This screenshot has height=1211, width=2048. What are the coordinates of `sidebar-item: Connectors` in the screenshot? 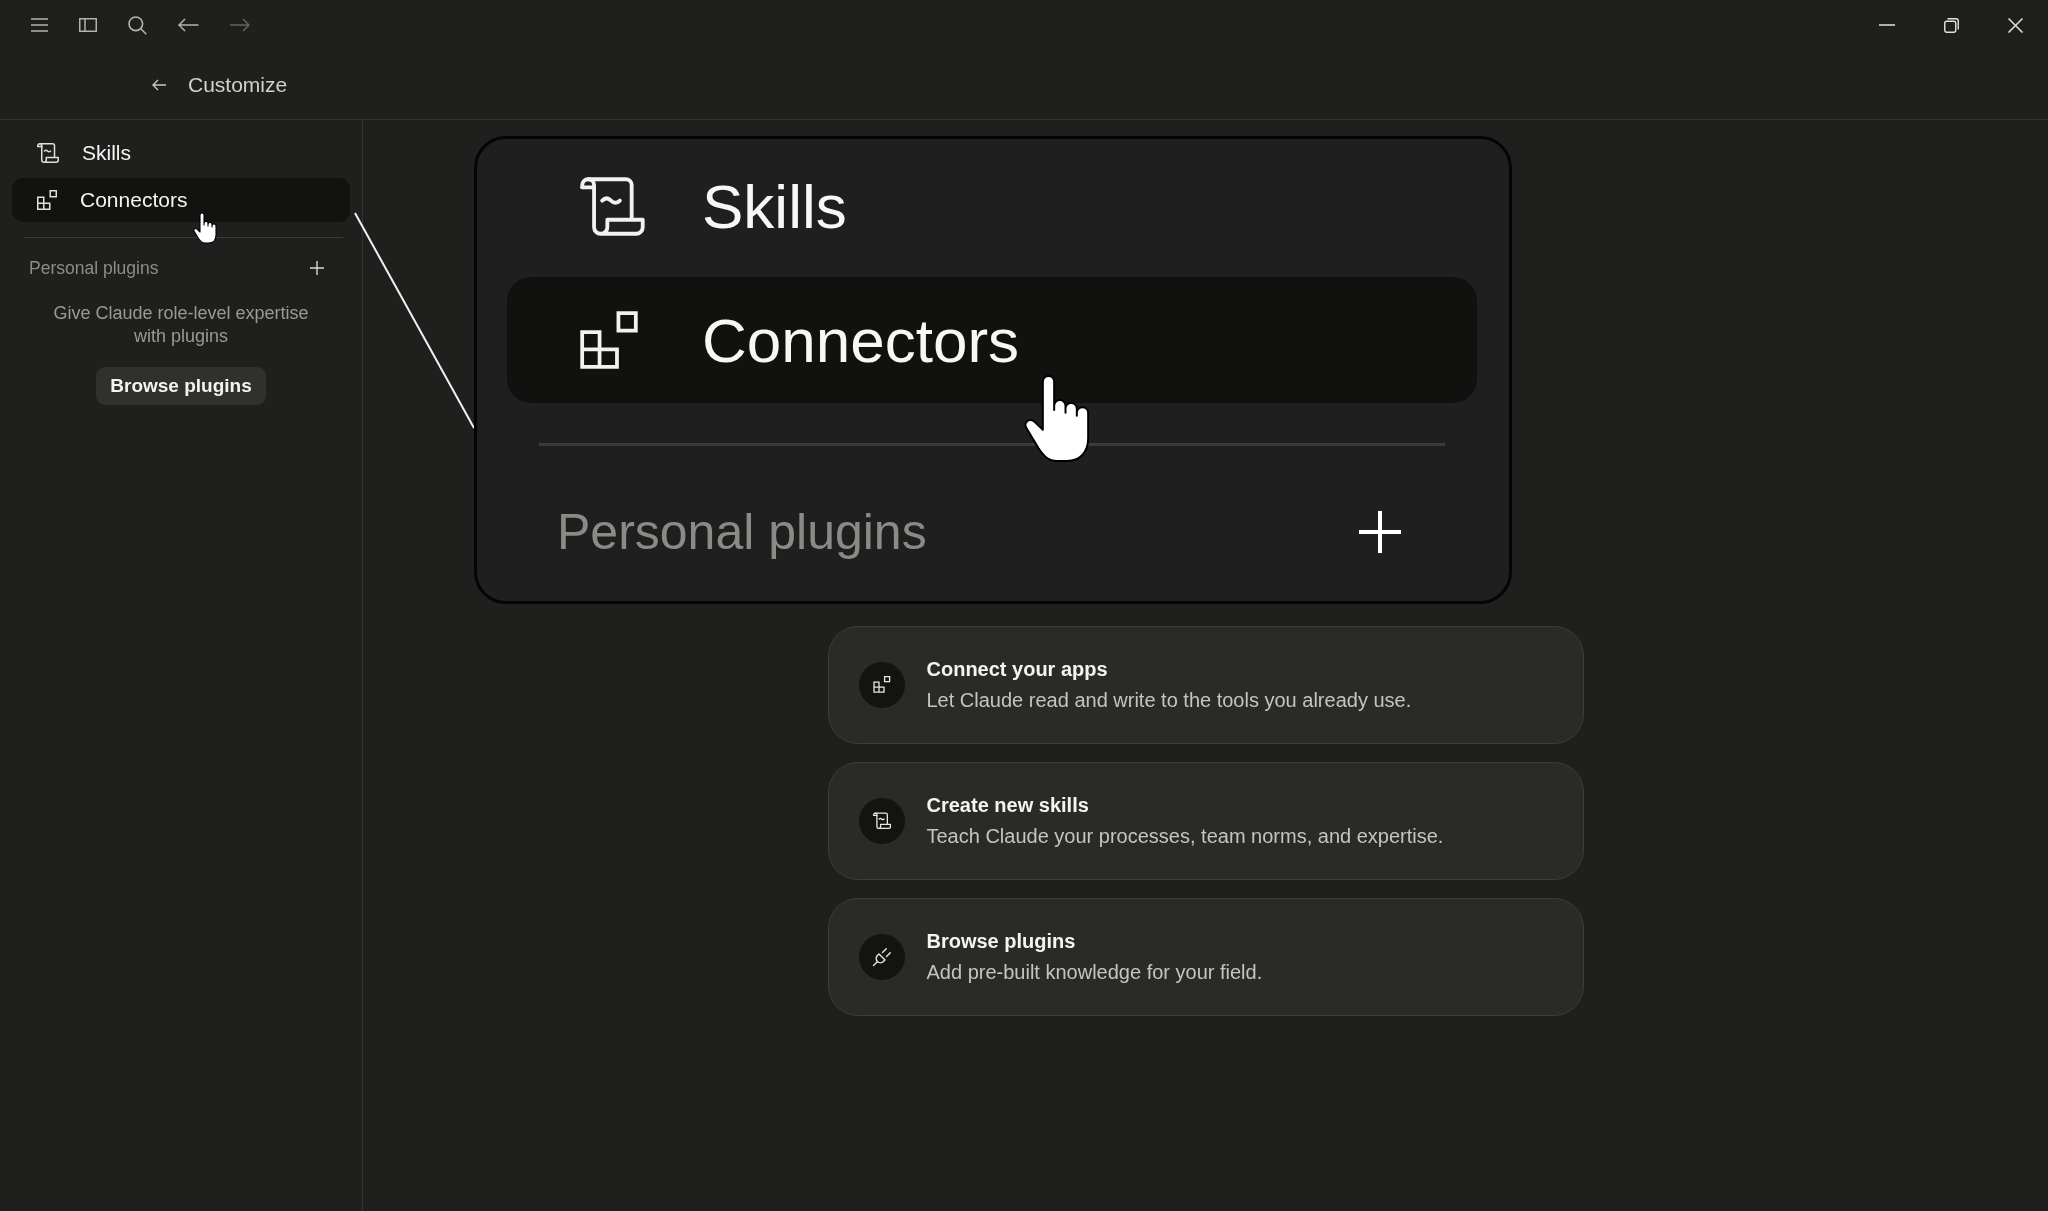 It's located at (181, 200).